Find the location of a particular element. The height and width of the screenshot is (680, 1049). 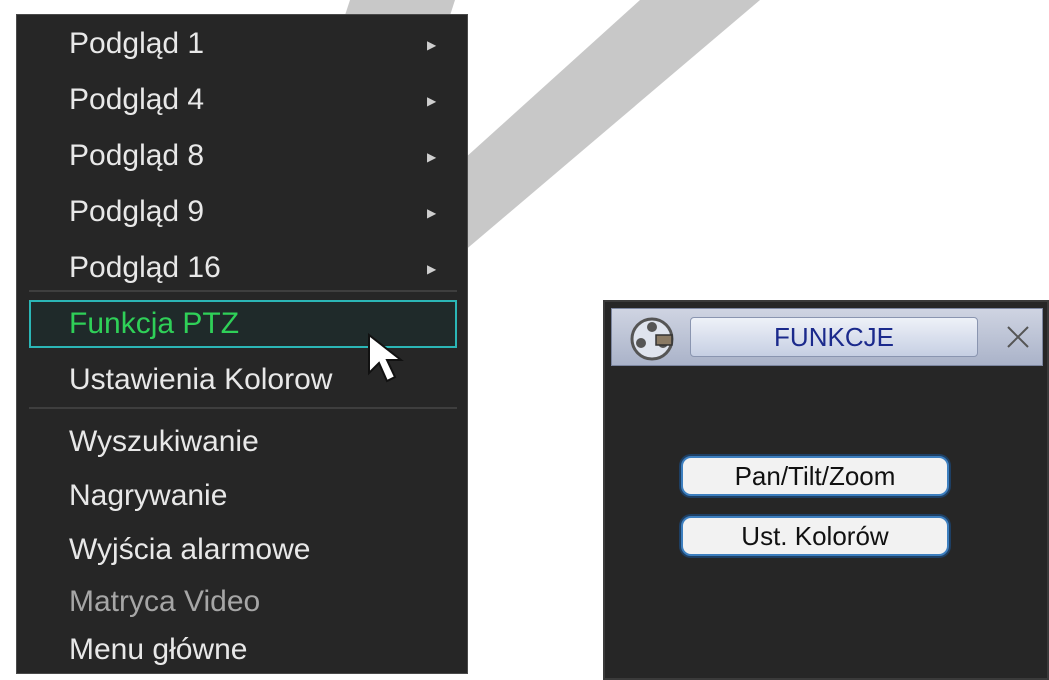

menu-item-podglad-9: Podgląd 9 is located at coordinates (136, 212).